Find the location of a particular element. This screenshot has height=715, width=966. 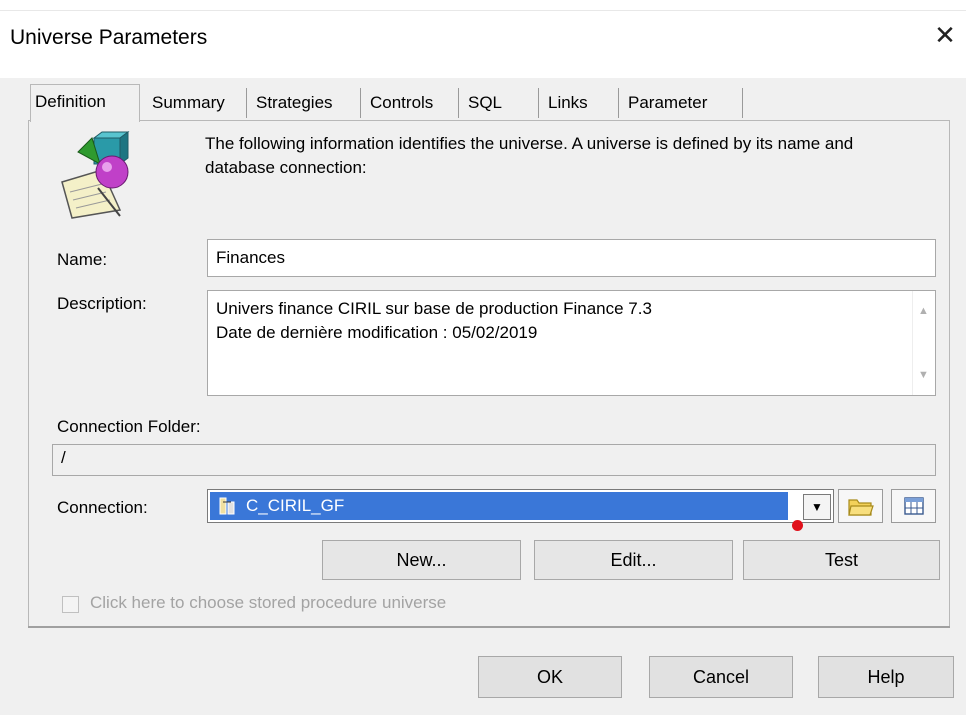

tab-parameter: Parameter is located at coordinates (683, 103).